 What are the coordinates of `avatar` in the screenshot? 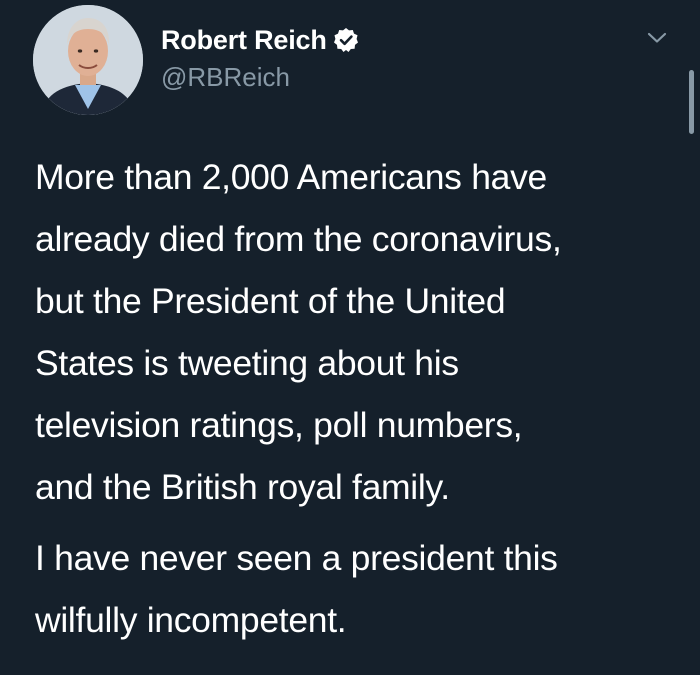 It's located at (88, 60).